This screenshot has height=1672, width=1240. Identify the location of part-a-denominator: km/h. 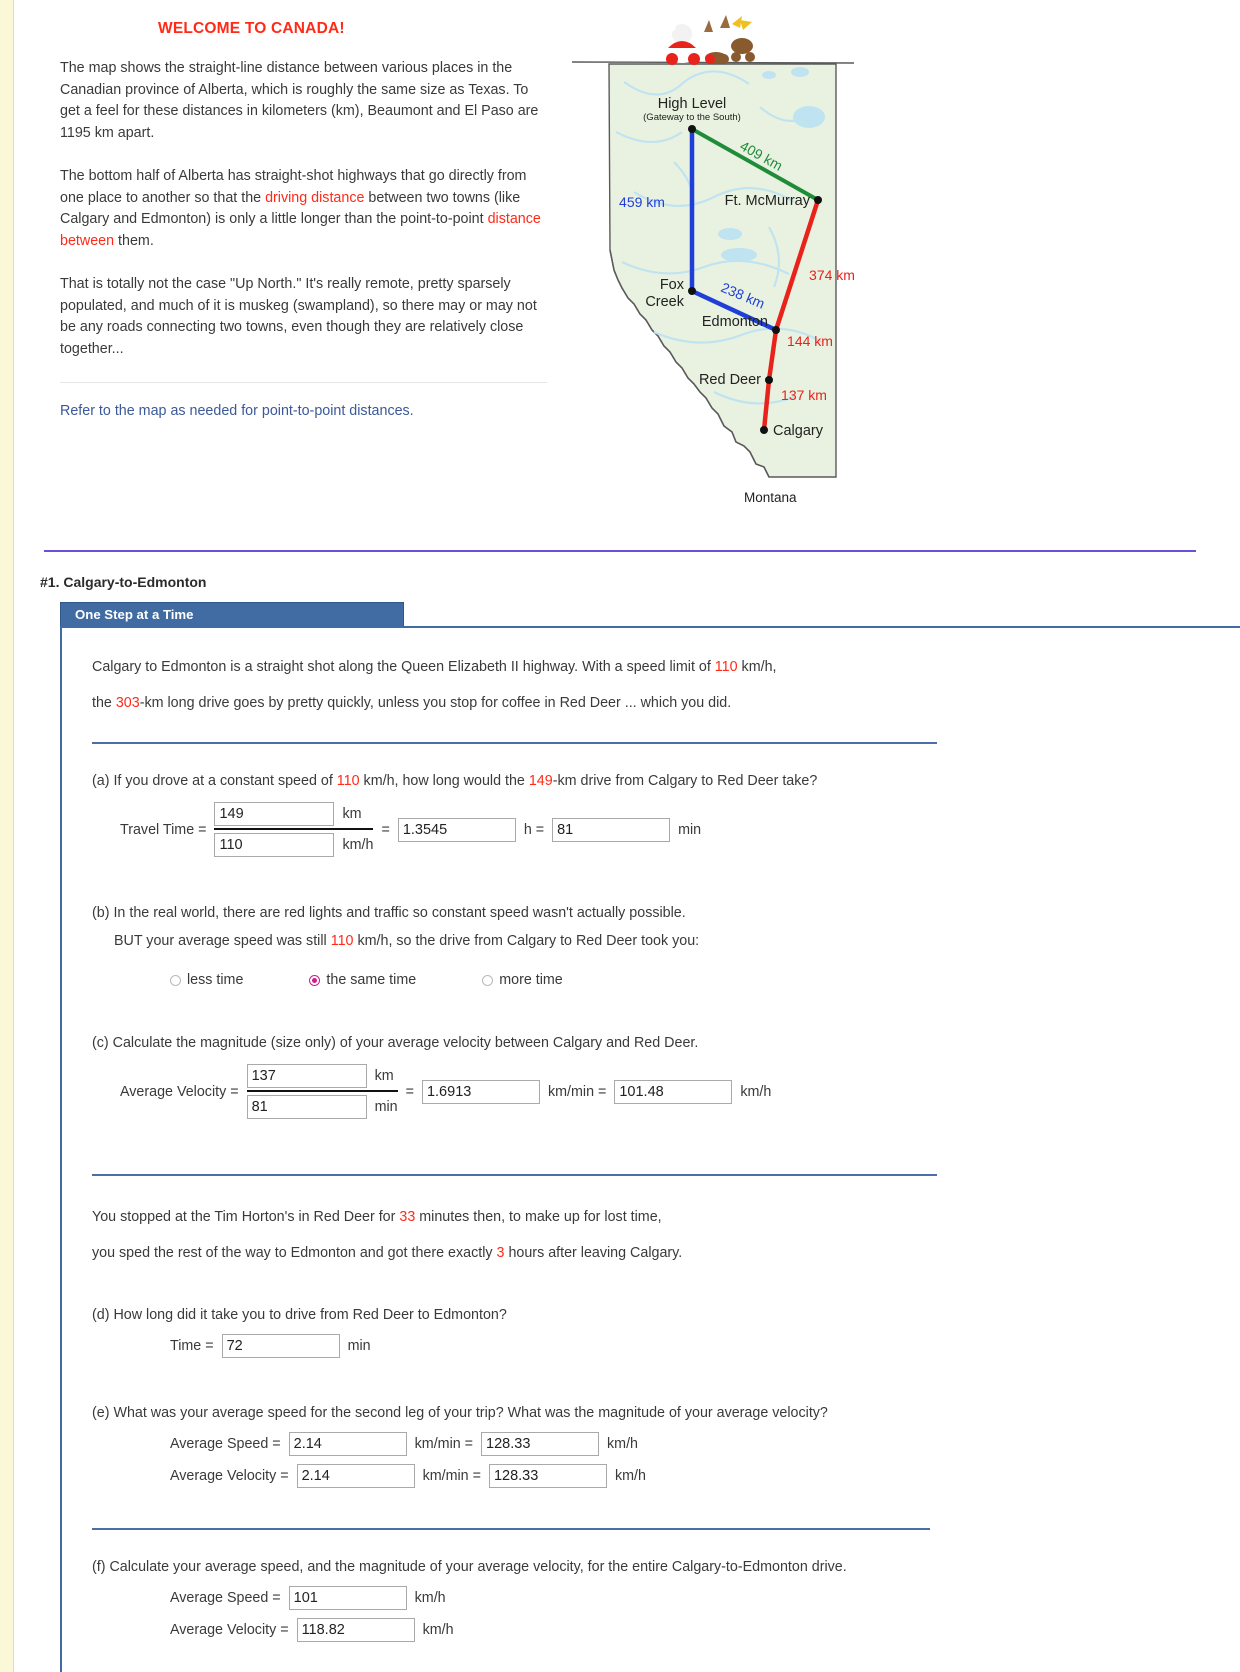
(293, 844).